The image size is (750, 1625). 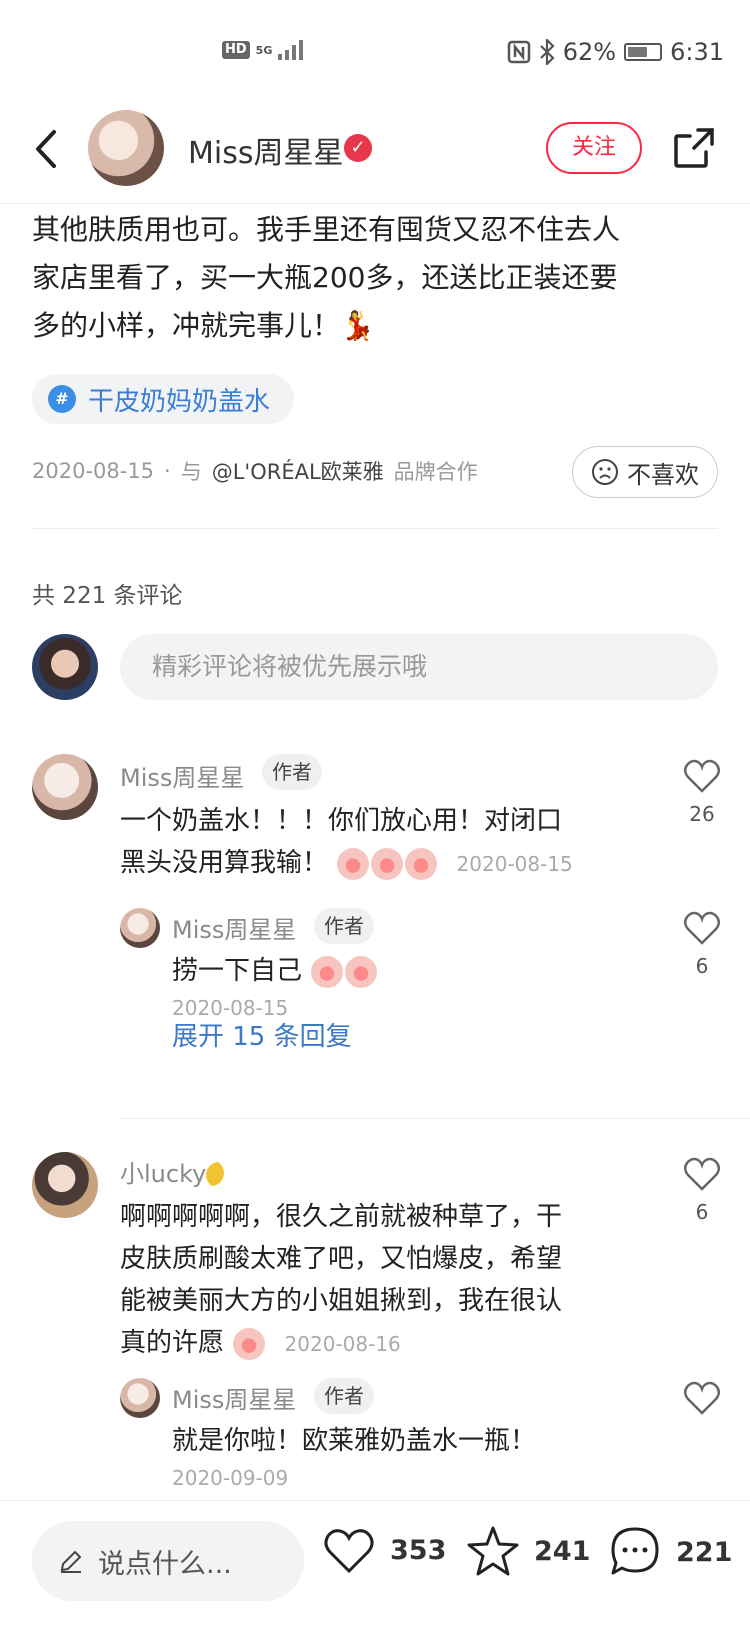 What do you see at coordinates (435, 472) in the screenshot?
I see `brand-cooperation: 品牌合作` at bounding box center [435, 472].